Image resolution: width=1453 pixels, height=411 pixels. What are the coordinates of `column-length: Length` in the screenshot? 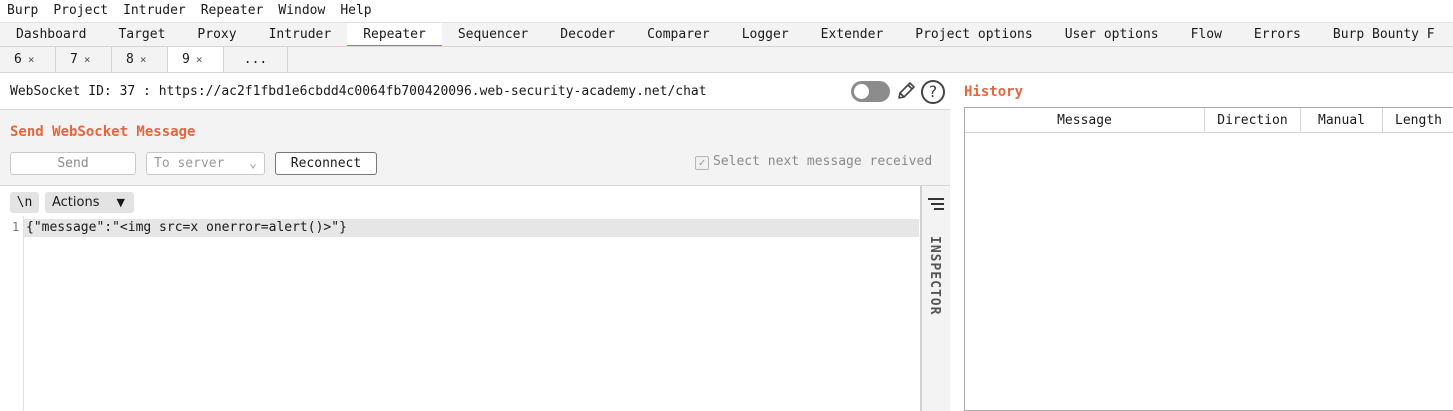 It's located at (1418, 120).